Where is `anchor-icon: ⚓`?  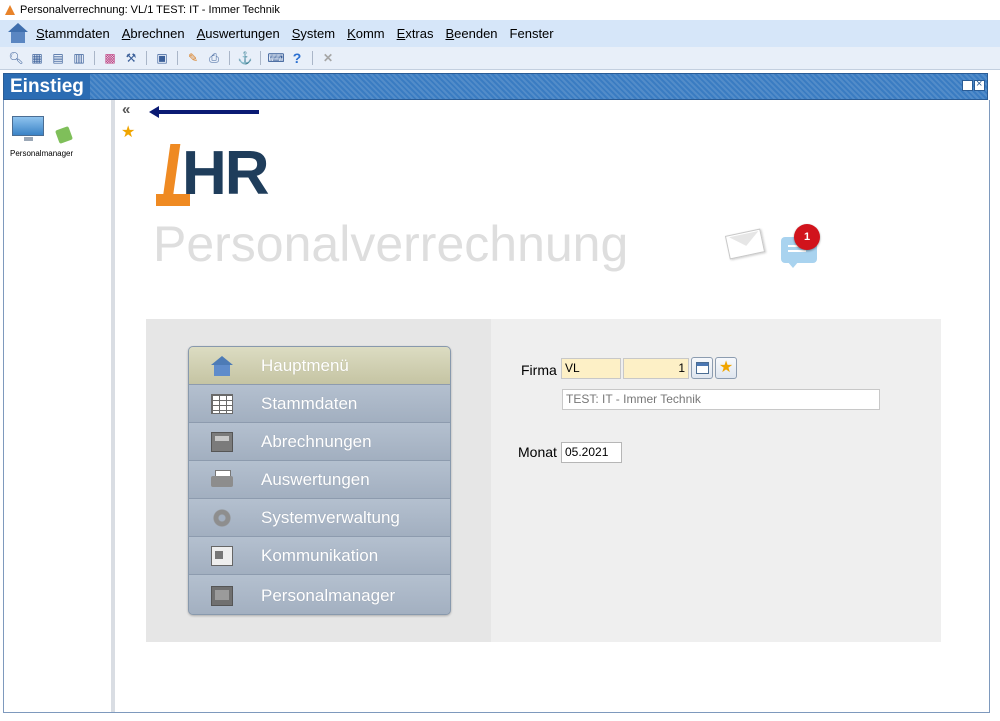
anchor-icon: ⚓ is located at coordinates (245, 58).